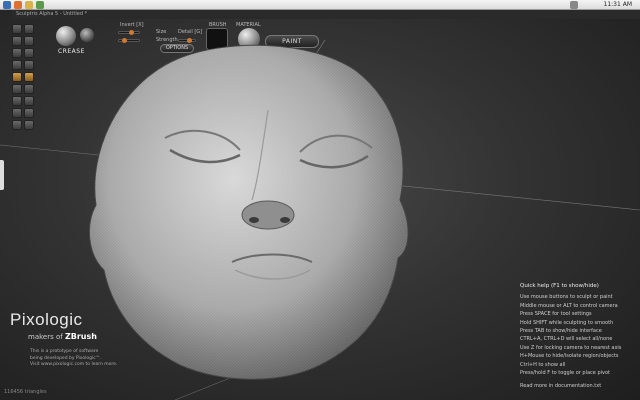 The image size is (640, 400). What do you see at coordinates (543, 364) in the screenshot?
I see `help-line: Ctrl+H to show all` at bounding box center [543, 364].